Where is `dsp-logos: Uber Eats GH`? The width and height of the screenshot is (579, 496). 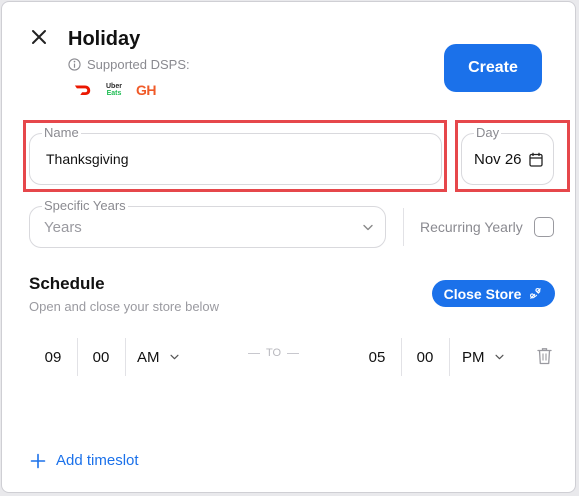
dsp-logos: Uber Eats GH is located at coordinates (115, 90).